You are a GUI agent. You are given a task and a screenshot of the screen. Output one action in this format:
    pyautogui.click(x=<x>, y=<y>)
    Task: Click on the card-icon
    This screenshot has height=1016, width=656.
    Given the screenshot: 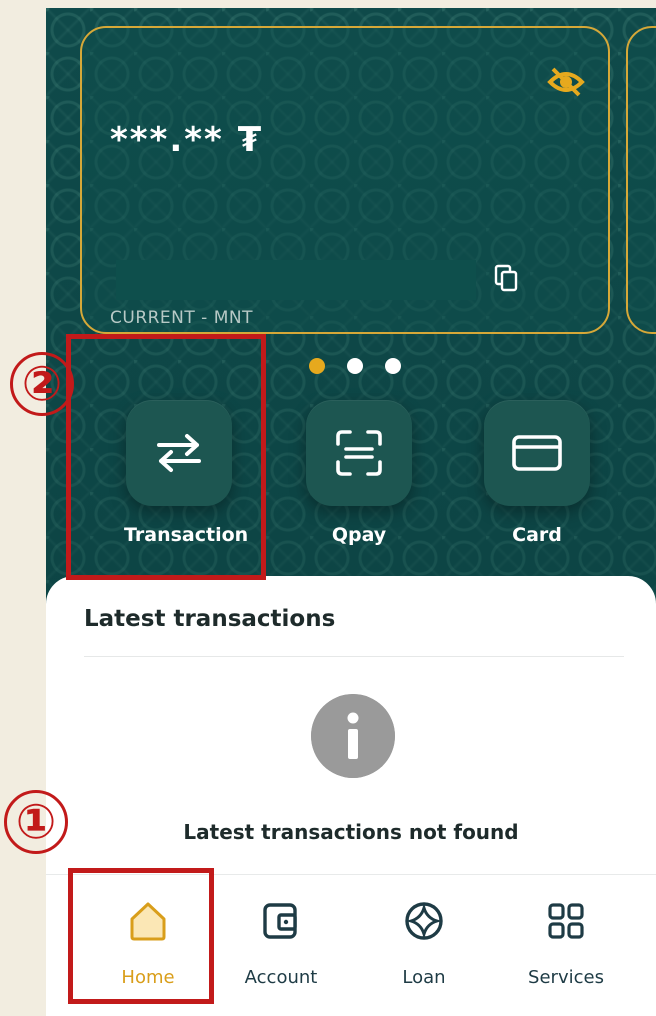 What is the action you would take?
    pyautogui.click(x=537, y=453)
    